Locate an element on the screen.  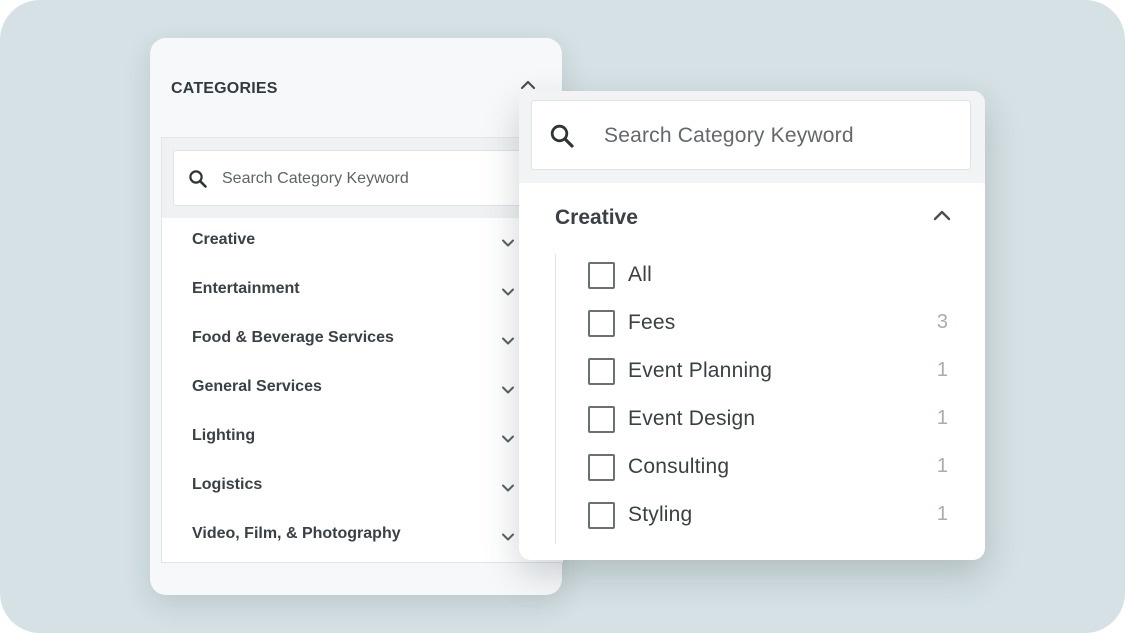
subcategory-option: Fees 3 is located at coordinates (752, 324).